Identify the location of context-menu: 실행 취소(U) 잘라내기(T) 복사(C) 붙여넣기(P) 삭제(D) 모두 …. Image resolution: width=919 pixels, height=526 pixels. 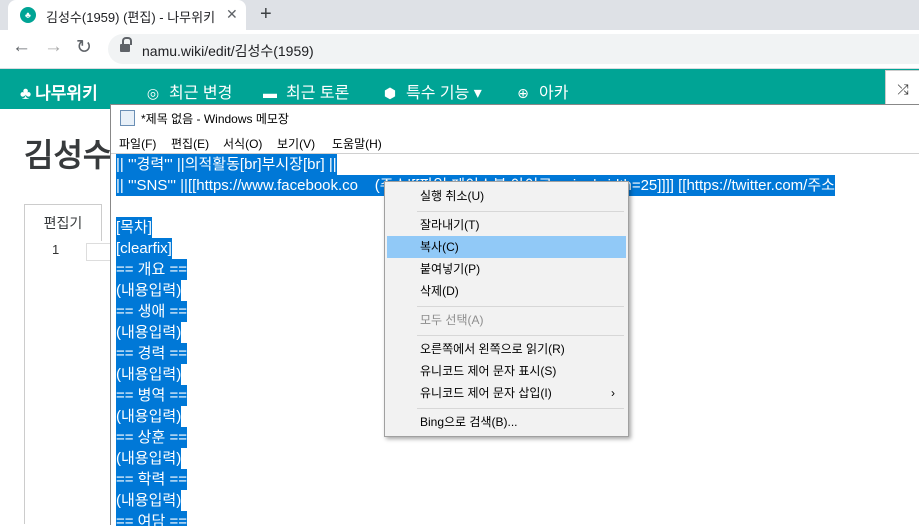
(506, 309).